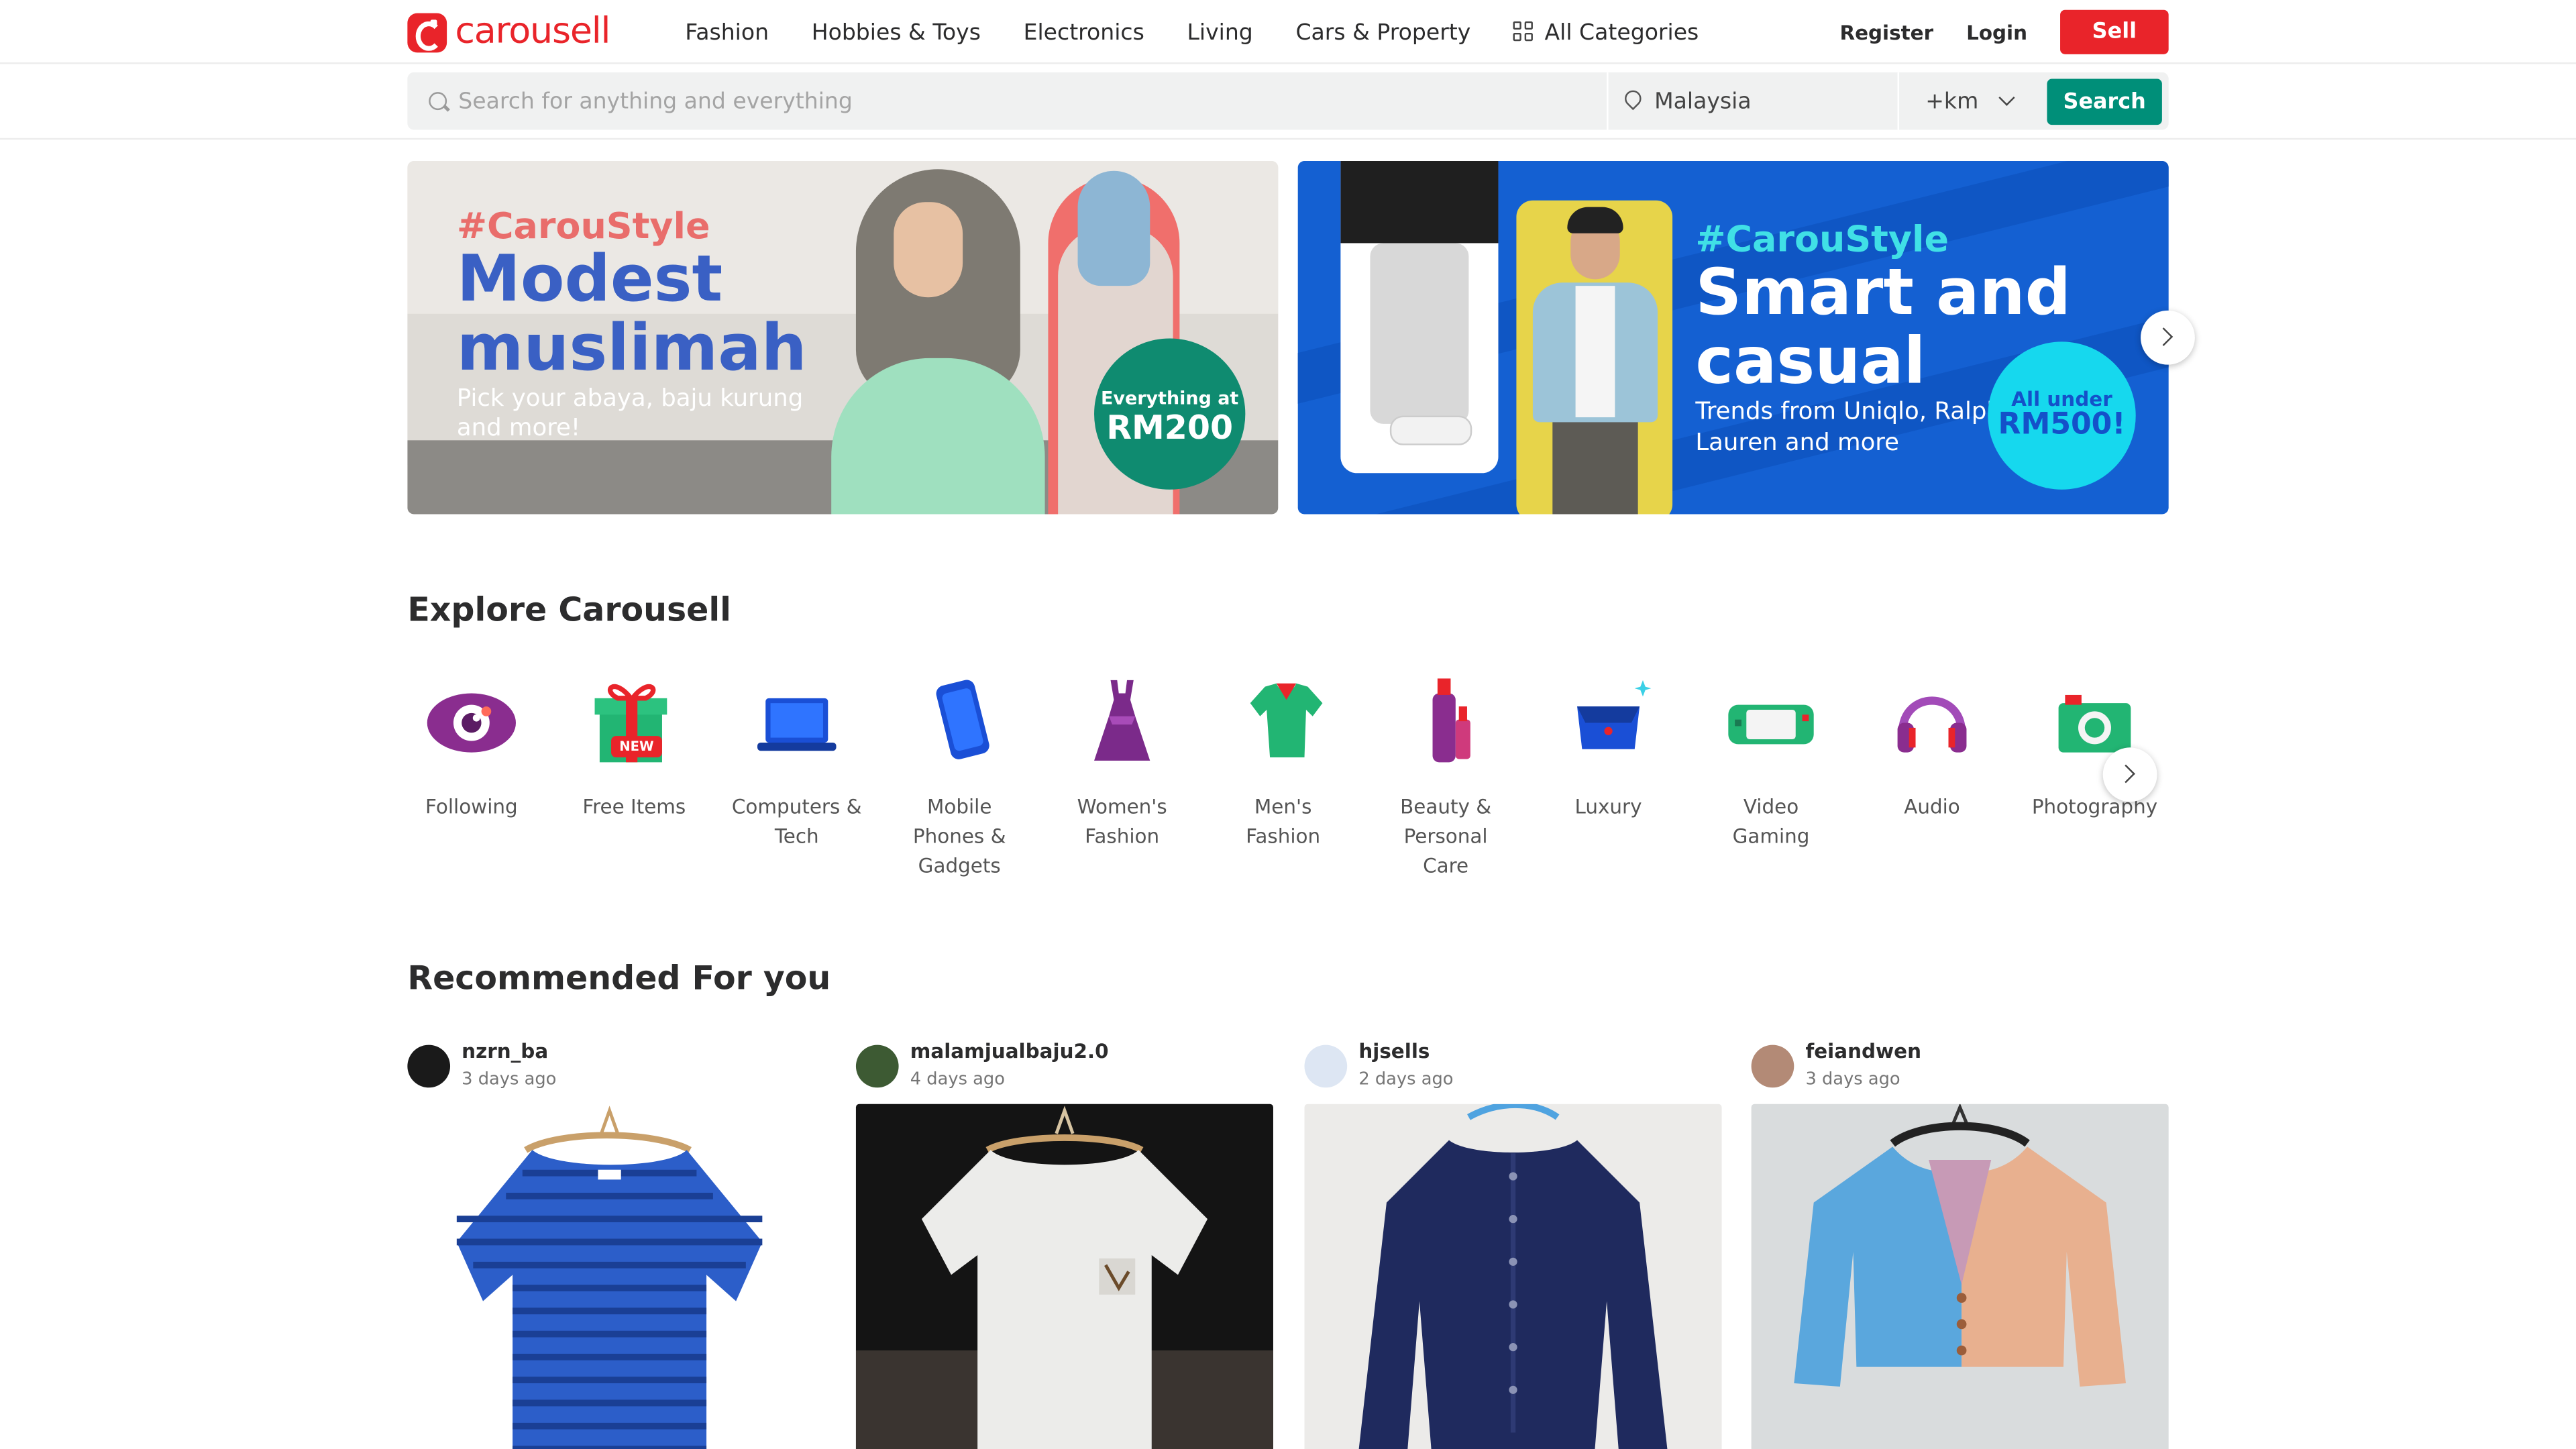 This screenshot has height=1449, width=2576. I want to click on badge-price: RM200, so click(1170, 427).